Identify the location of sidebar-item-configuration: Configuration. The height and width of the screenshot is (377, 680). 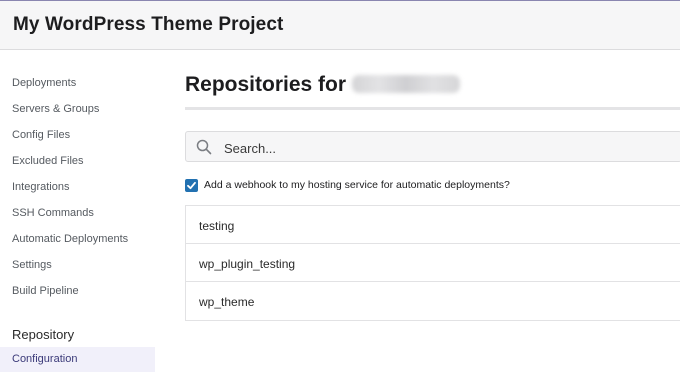
(77, 359).